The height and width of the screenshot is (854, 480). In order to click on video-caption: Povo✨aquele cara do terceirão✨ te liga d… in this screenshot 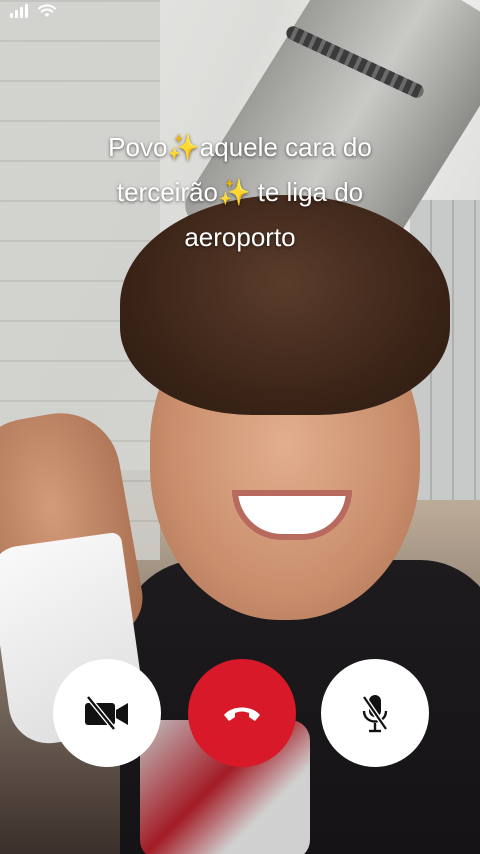, I will do `click(240, 192)`.